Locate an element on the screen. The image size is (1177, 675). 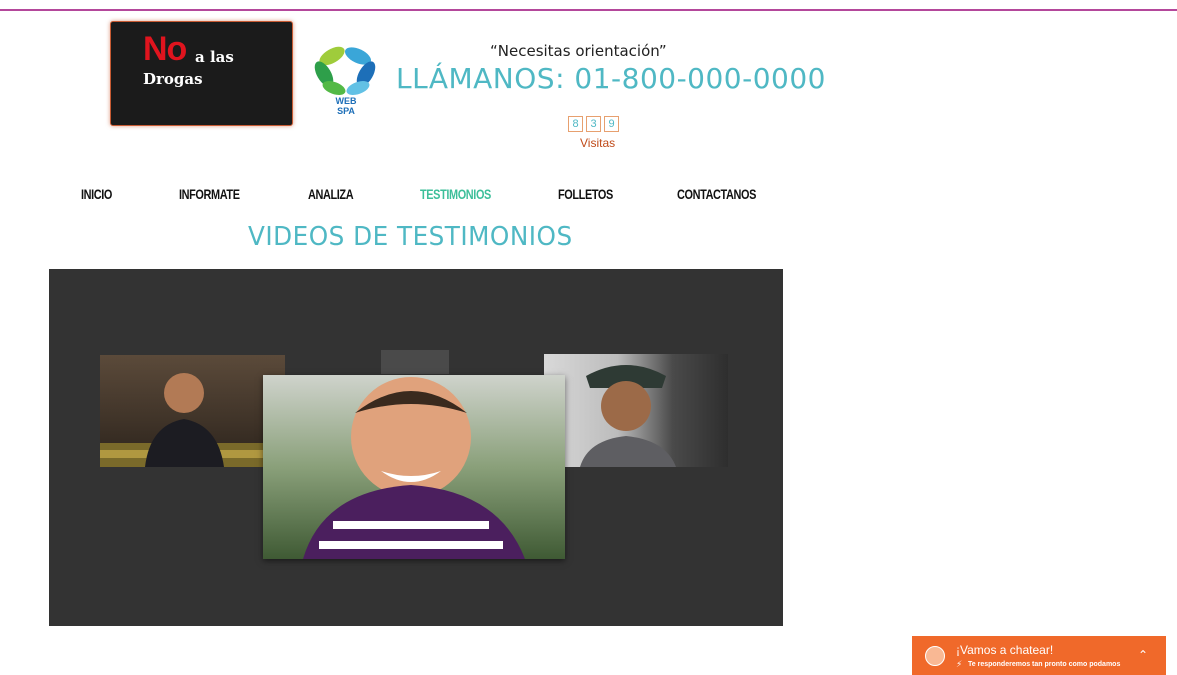
visit-digit: 9 is located at coordinates (611, 124).